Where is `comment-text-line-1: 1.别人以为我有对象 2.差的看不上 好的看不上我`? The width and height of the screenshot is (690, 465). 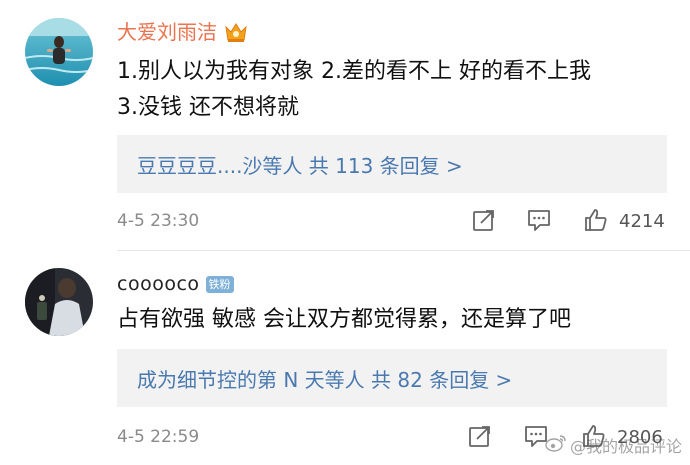
comment-text-line-1: 1.别人以为我有对象 2.差的看不上 好的看不上我 is located at coordinates (354, 71).